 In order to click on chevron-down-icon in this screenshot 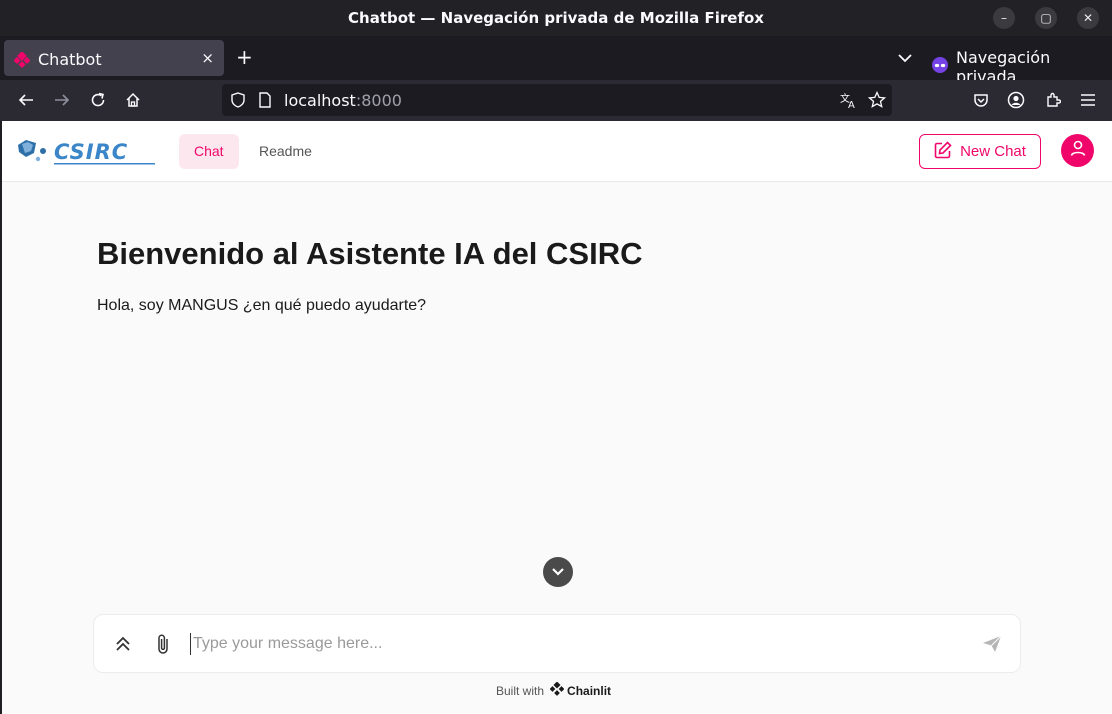, I will do `click(558, 572)`.